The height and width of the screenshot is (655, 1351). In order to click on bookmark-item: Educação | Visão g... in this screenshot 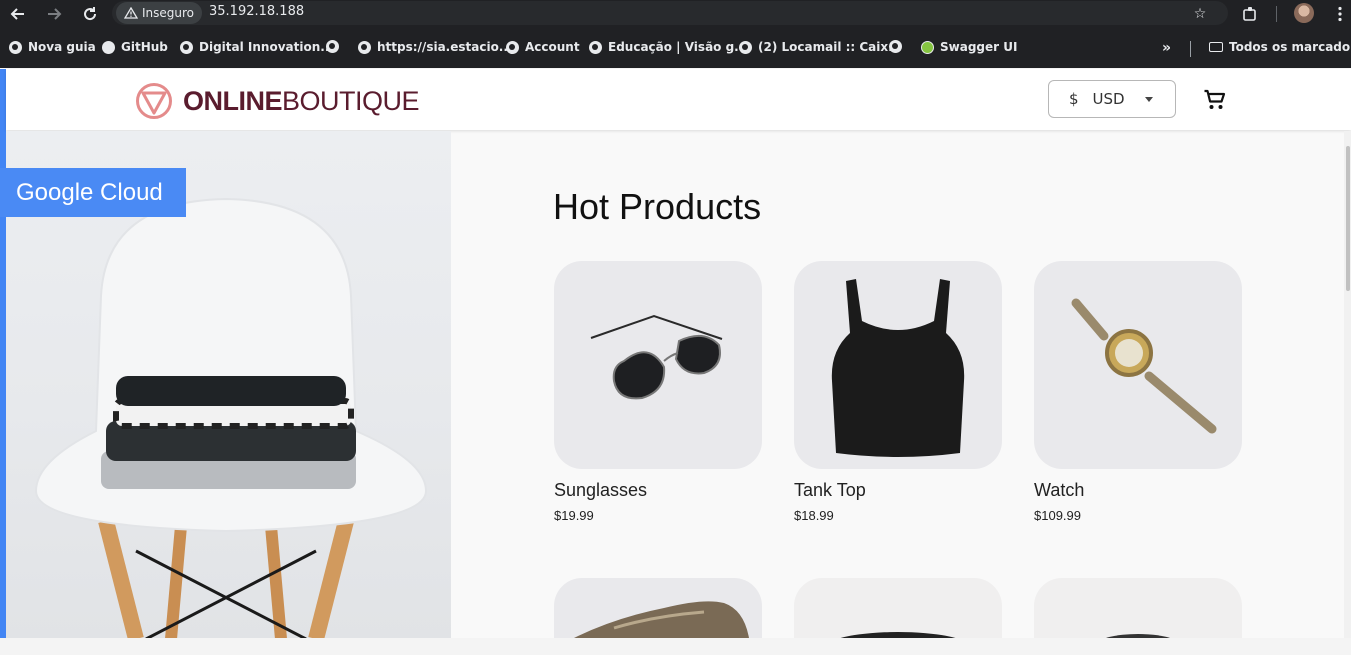, I will do `click(668, 47)`.